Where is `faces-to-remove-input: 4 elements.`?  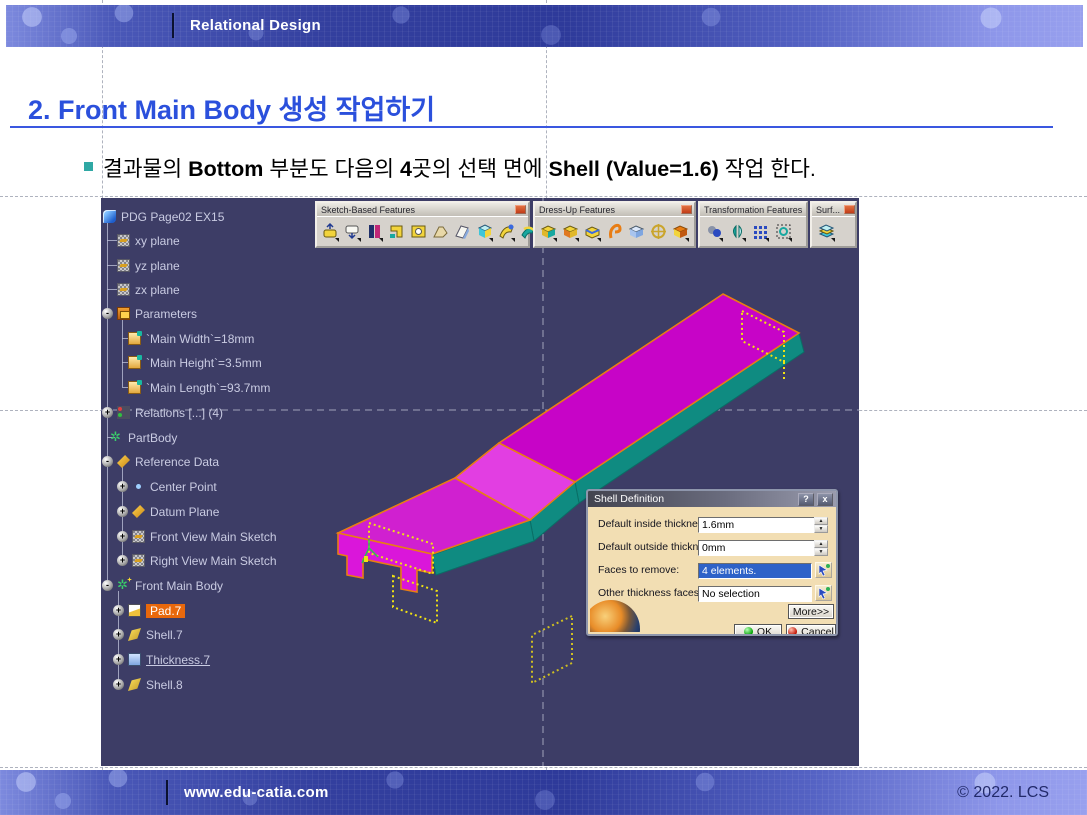 faces-to-remove-input: 4 elements. is located at coordinates (755, 571).